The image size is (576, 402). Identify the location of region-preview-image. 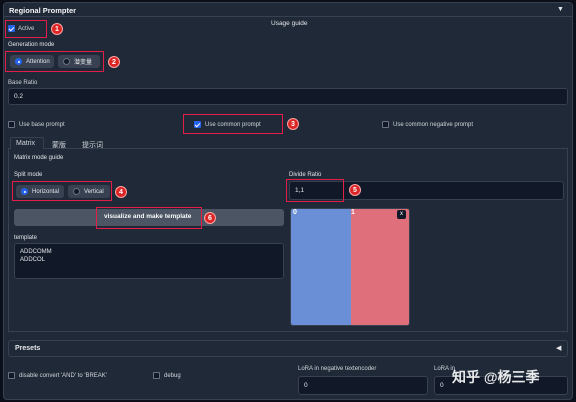
(350, 267).